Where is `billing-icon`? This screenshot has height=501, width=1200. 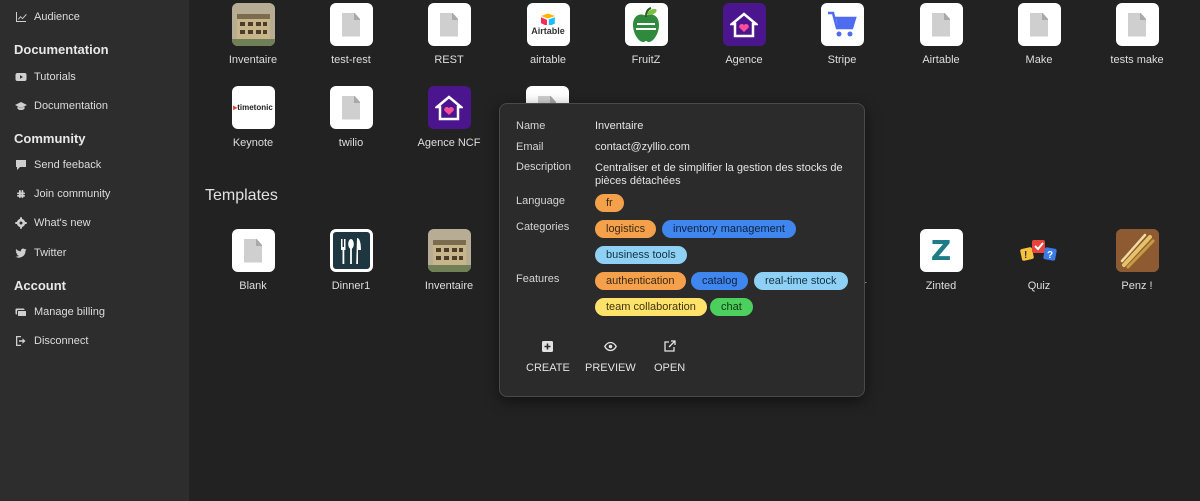
billing-icon is located at coordinates (20, 312).